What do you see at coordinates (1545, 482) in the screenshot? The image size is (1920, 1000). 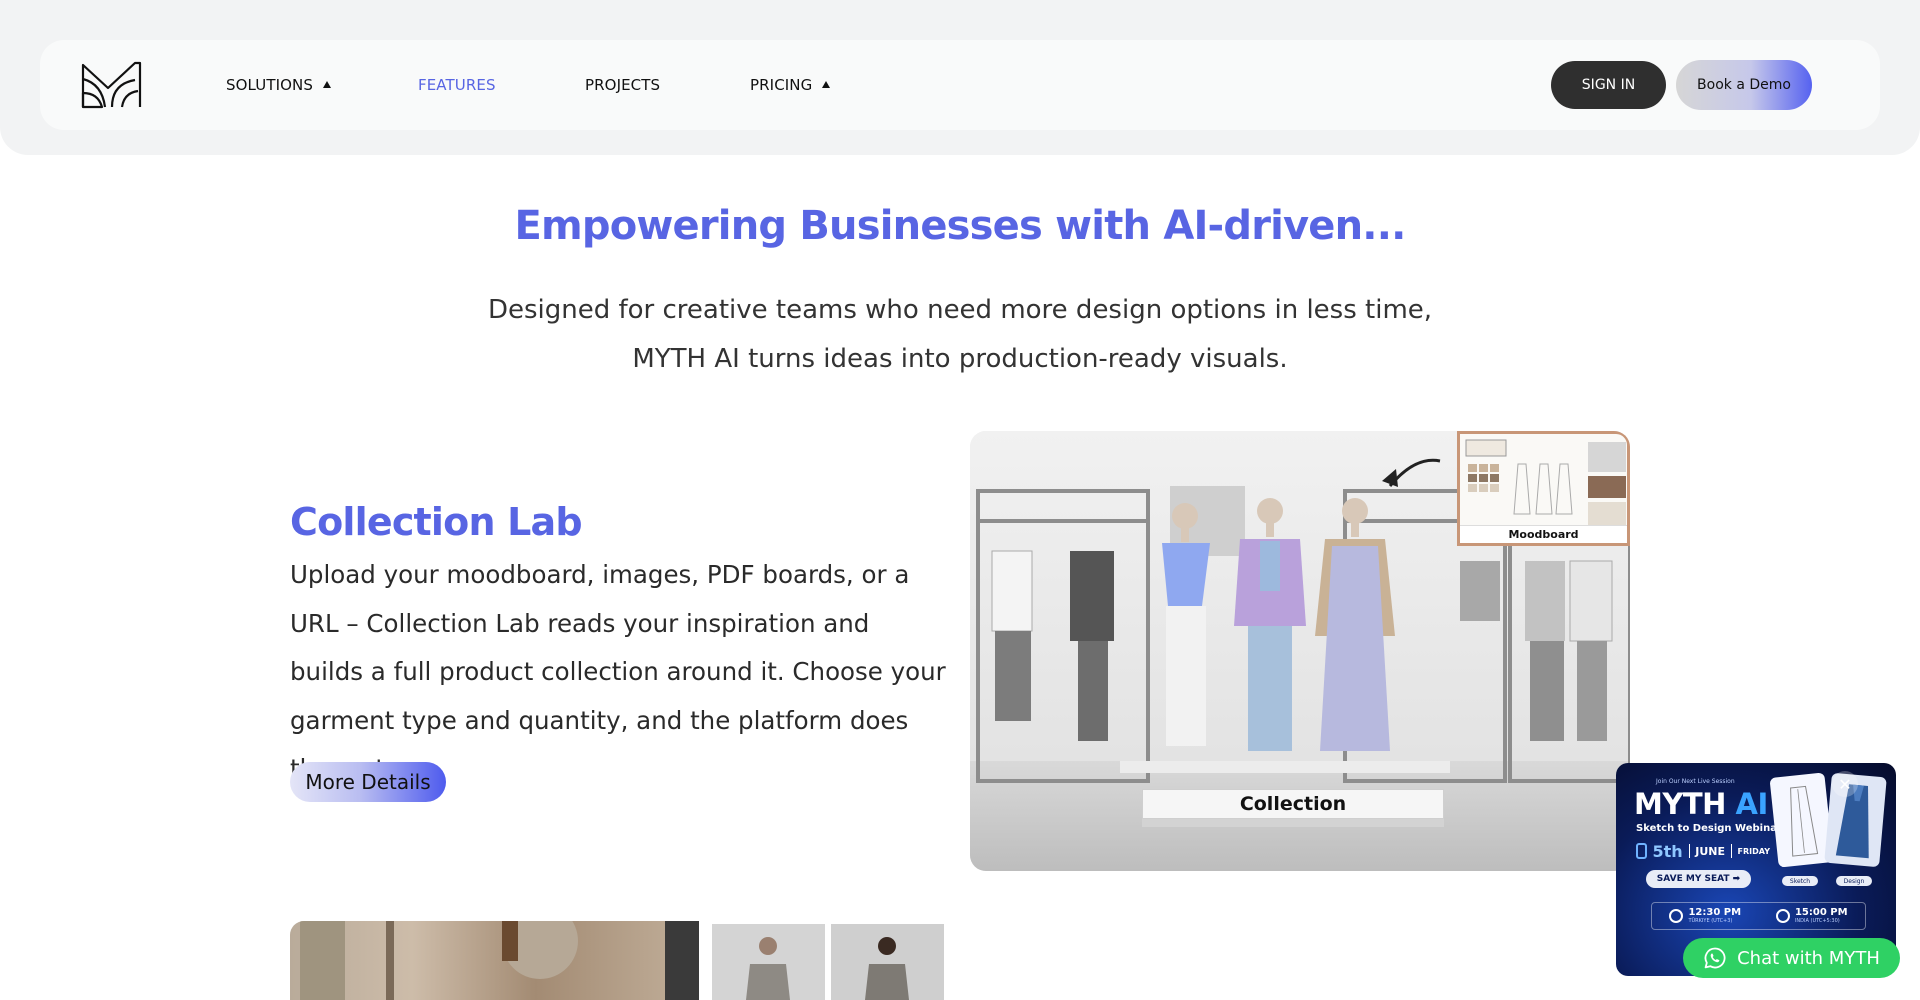 I see `moodboard-collage` at bounding box center [1545, 482].